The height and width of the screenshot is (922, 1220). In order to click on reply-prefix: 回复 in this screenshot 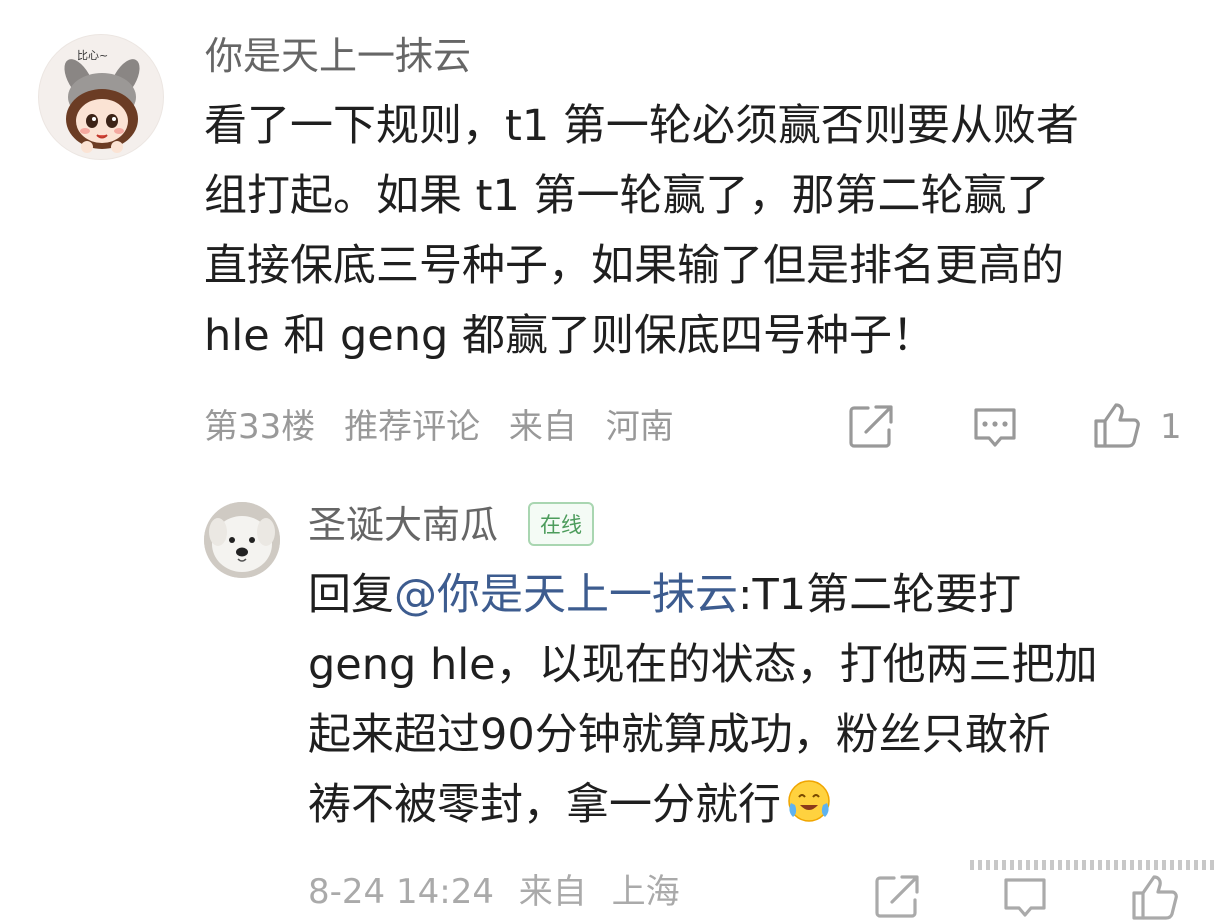, I will do `click(351, 595)`.